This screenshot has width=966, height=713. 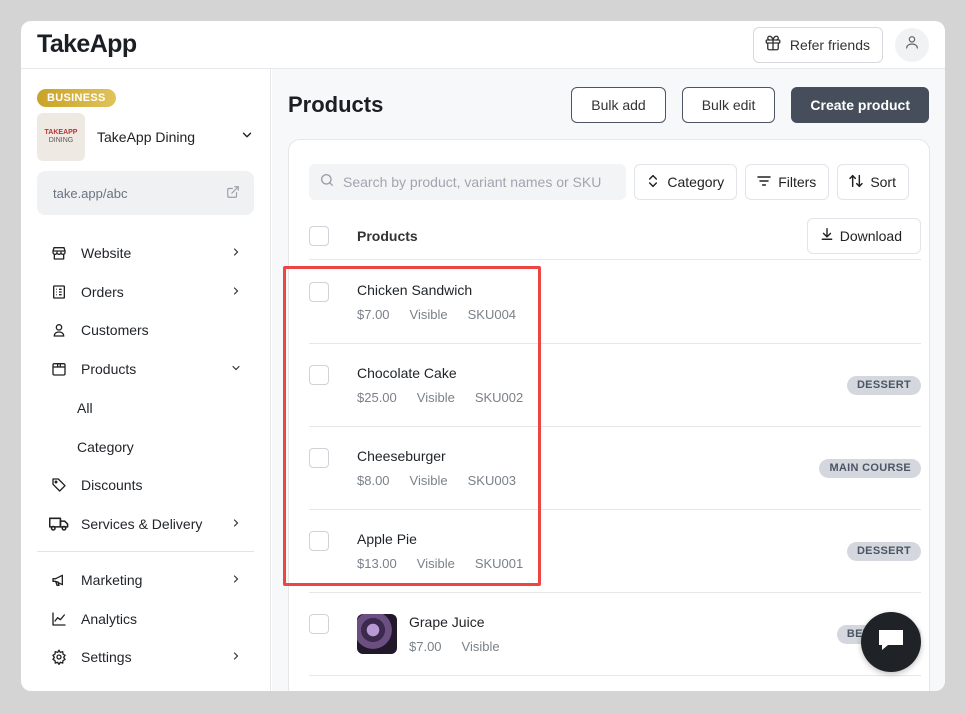 I want to click on product-name: Chocolate Cake, so click(x=602, y=373).